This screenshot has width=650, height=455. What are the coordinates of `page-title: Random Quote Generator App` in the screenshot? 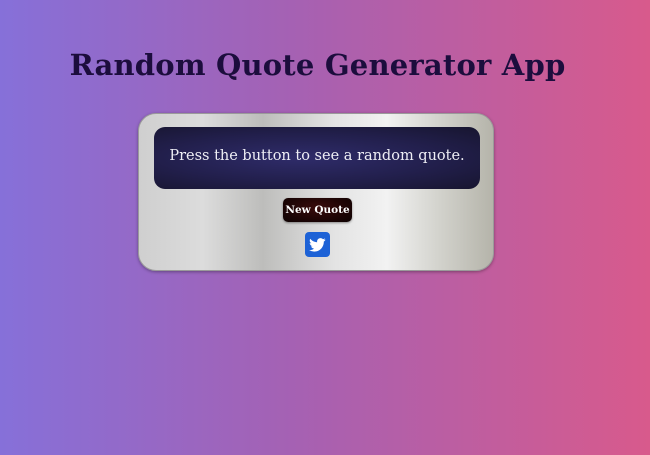 It's located at (317, 65).